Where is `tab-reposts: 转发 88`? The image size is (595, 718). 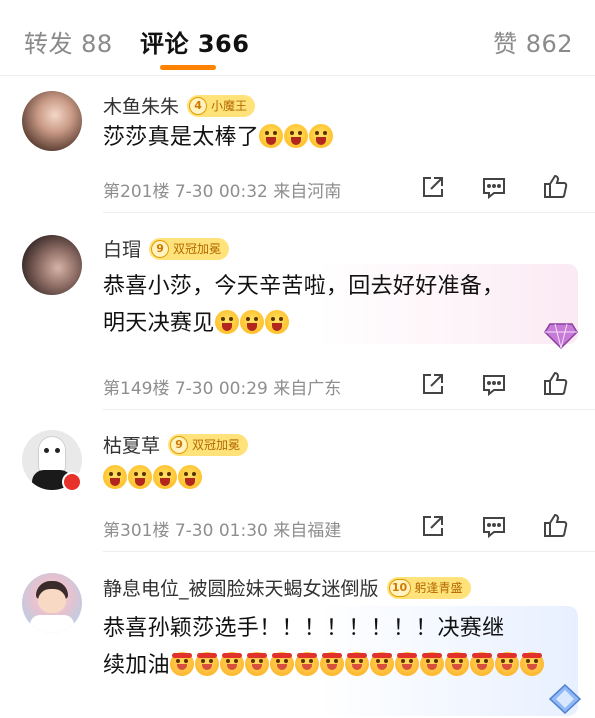 tab-reposts: 转发 88 is located at coordinates (68, 41).